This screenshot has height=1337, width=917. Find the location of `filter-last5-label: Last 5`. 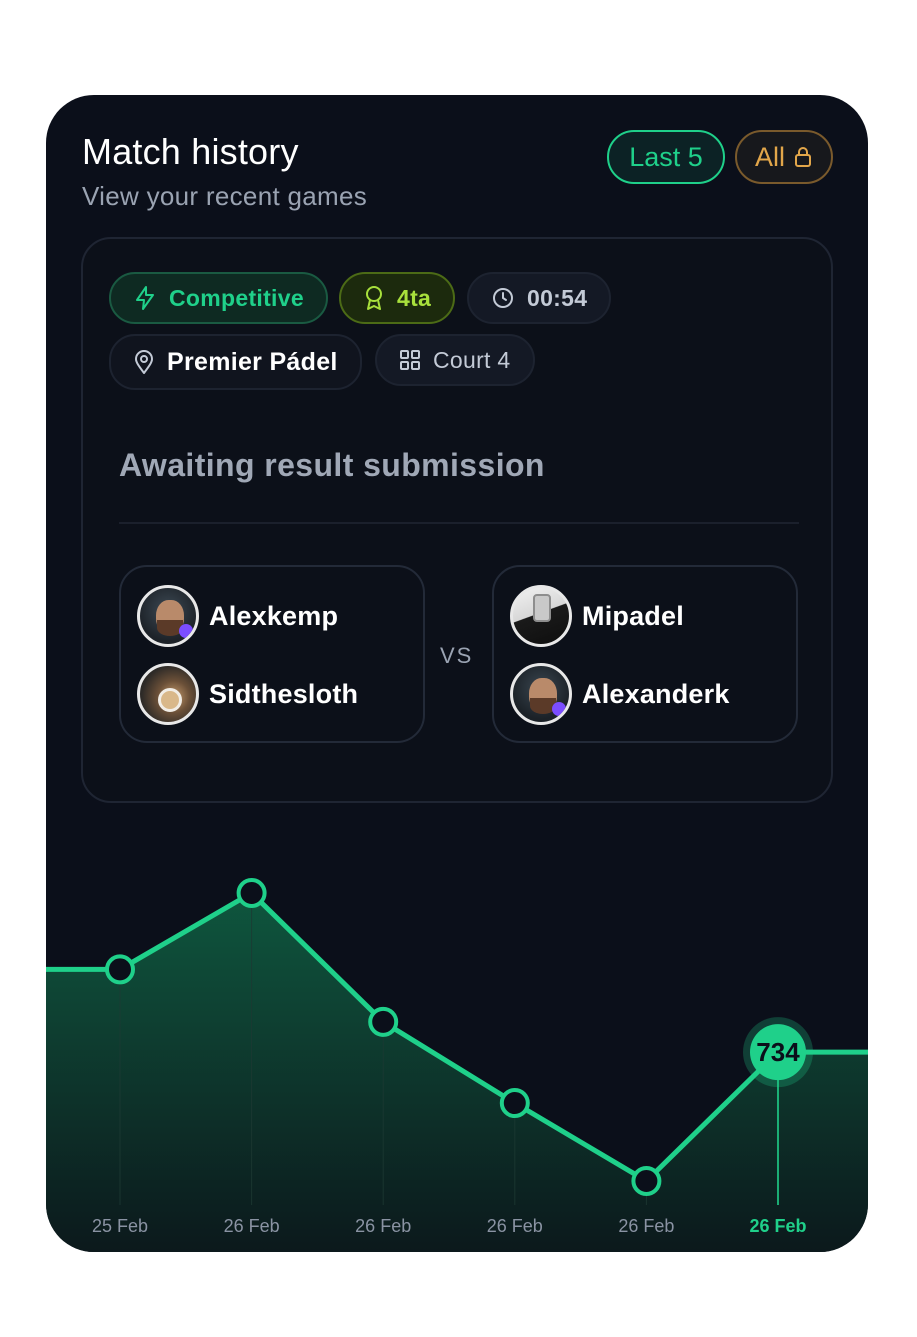

filter-last5-label: Last 5 is located at coordinates (666, 156).